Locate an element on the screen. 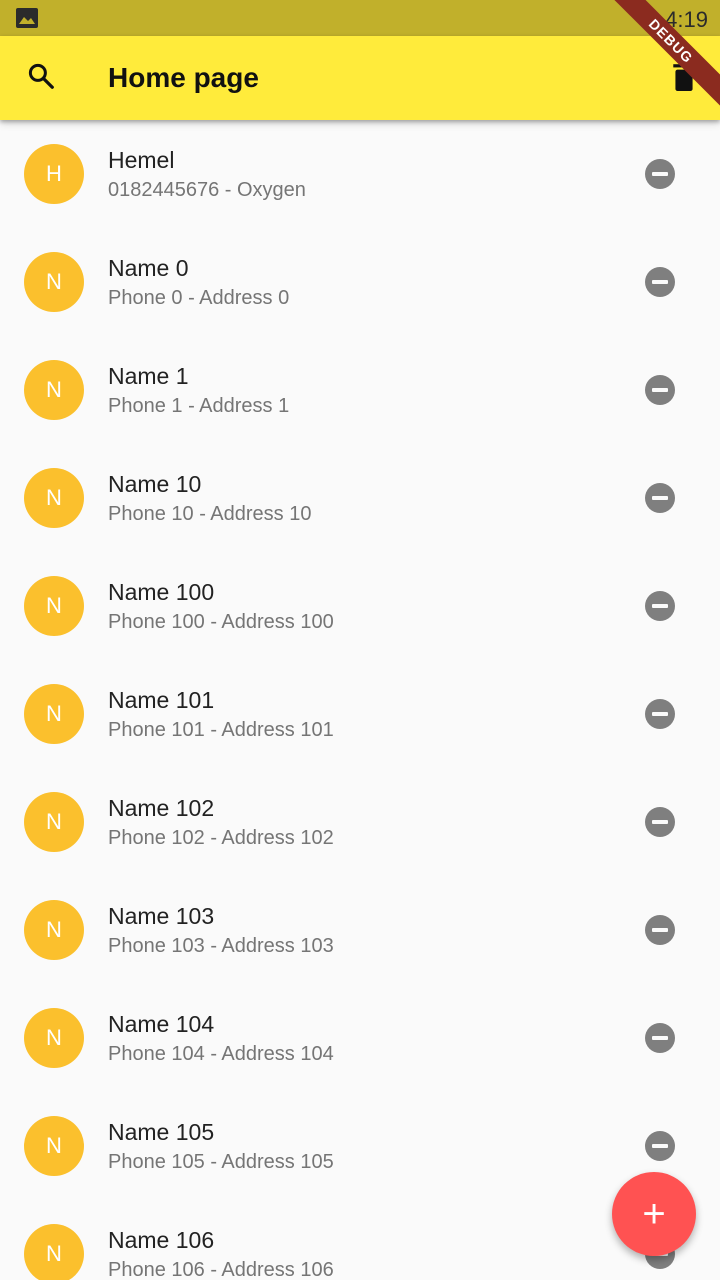 This screenshot has width=720, height=1280. contact-subtitle: Phone 10 - Address 10 is located at coordinates (210, 514).